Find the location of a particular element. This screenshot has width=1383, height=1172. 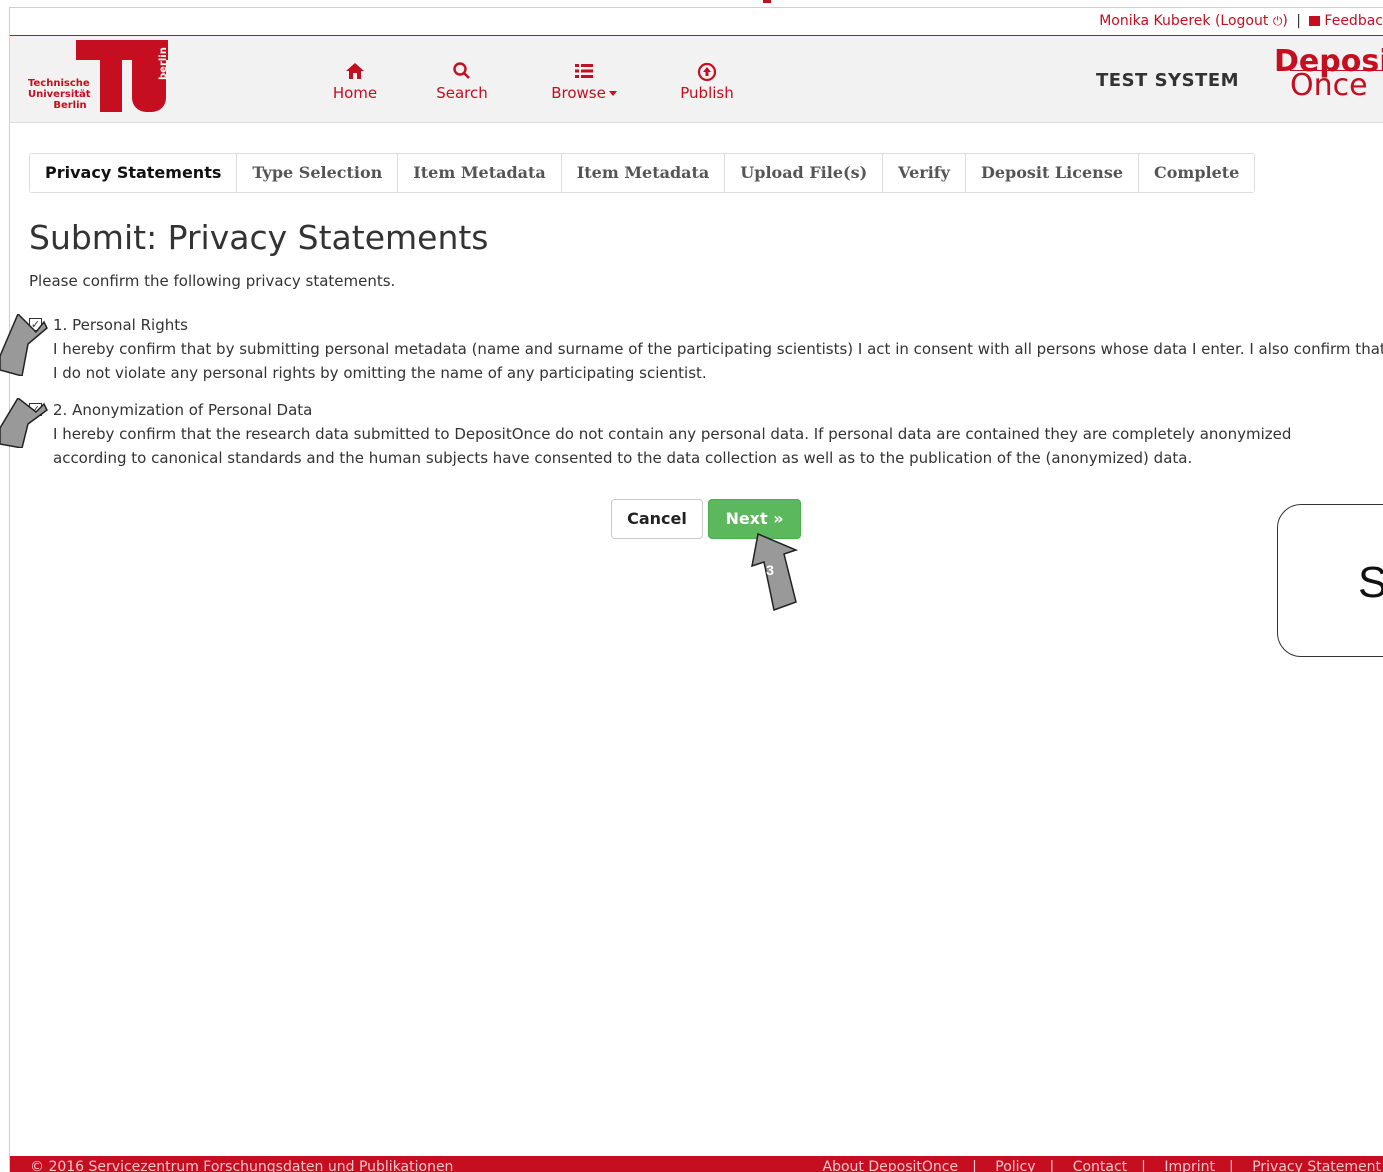

caret-down-icon is located at coordinates (612, 93).